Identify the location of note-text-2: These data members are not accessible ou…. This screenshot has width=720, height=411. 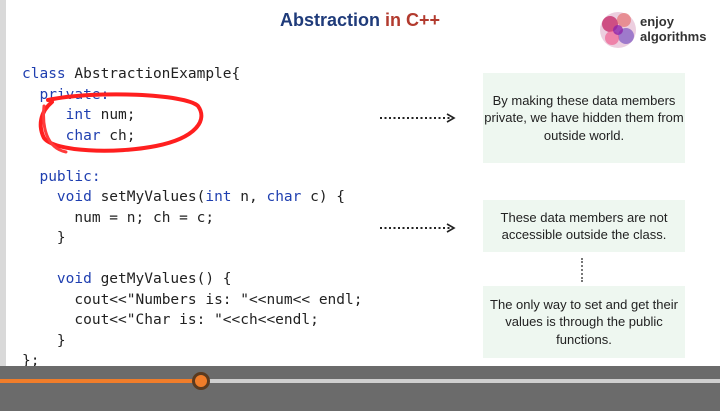
(584, 226).